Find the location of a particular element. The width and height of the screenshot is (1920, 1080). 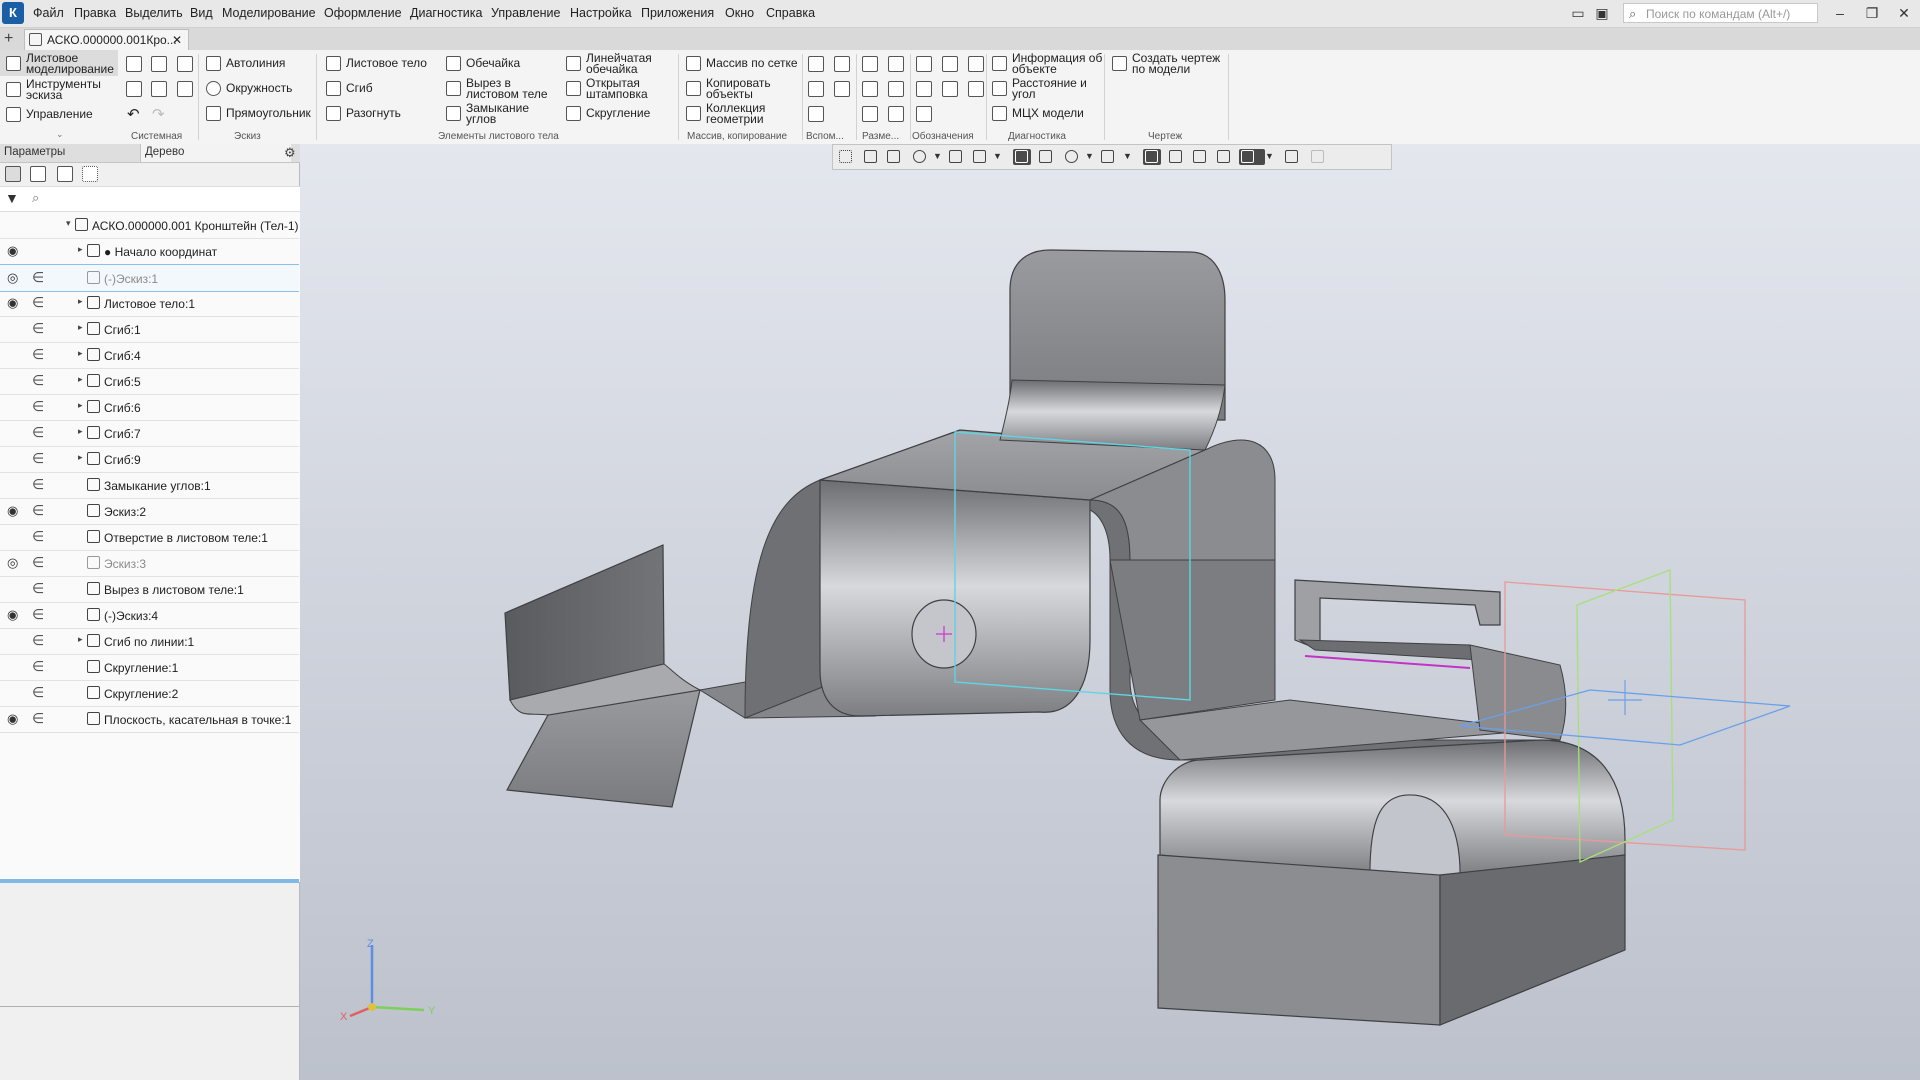

tree-order-icon is located at coordinates (38, 174).